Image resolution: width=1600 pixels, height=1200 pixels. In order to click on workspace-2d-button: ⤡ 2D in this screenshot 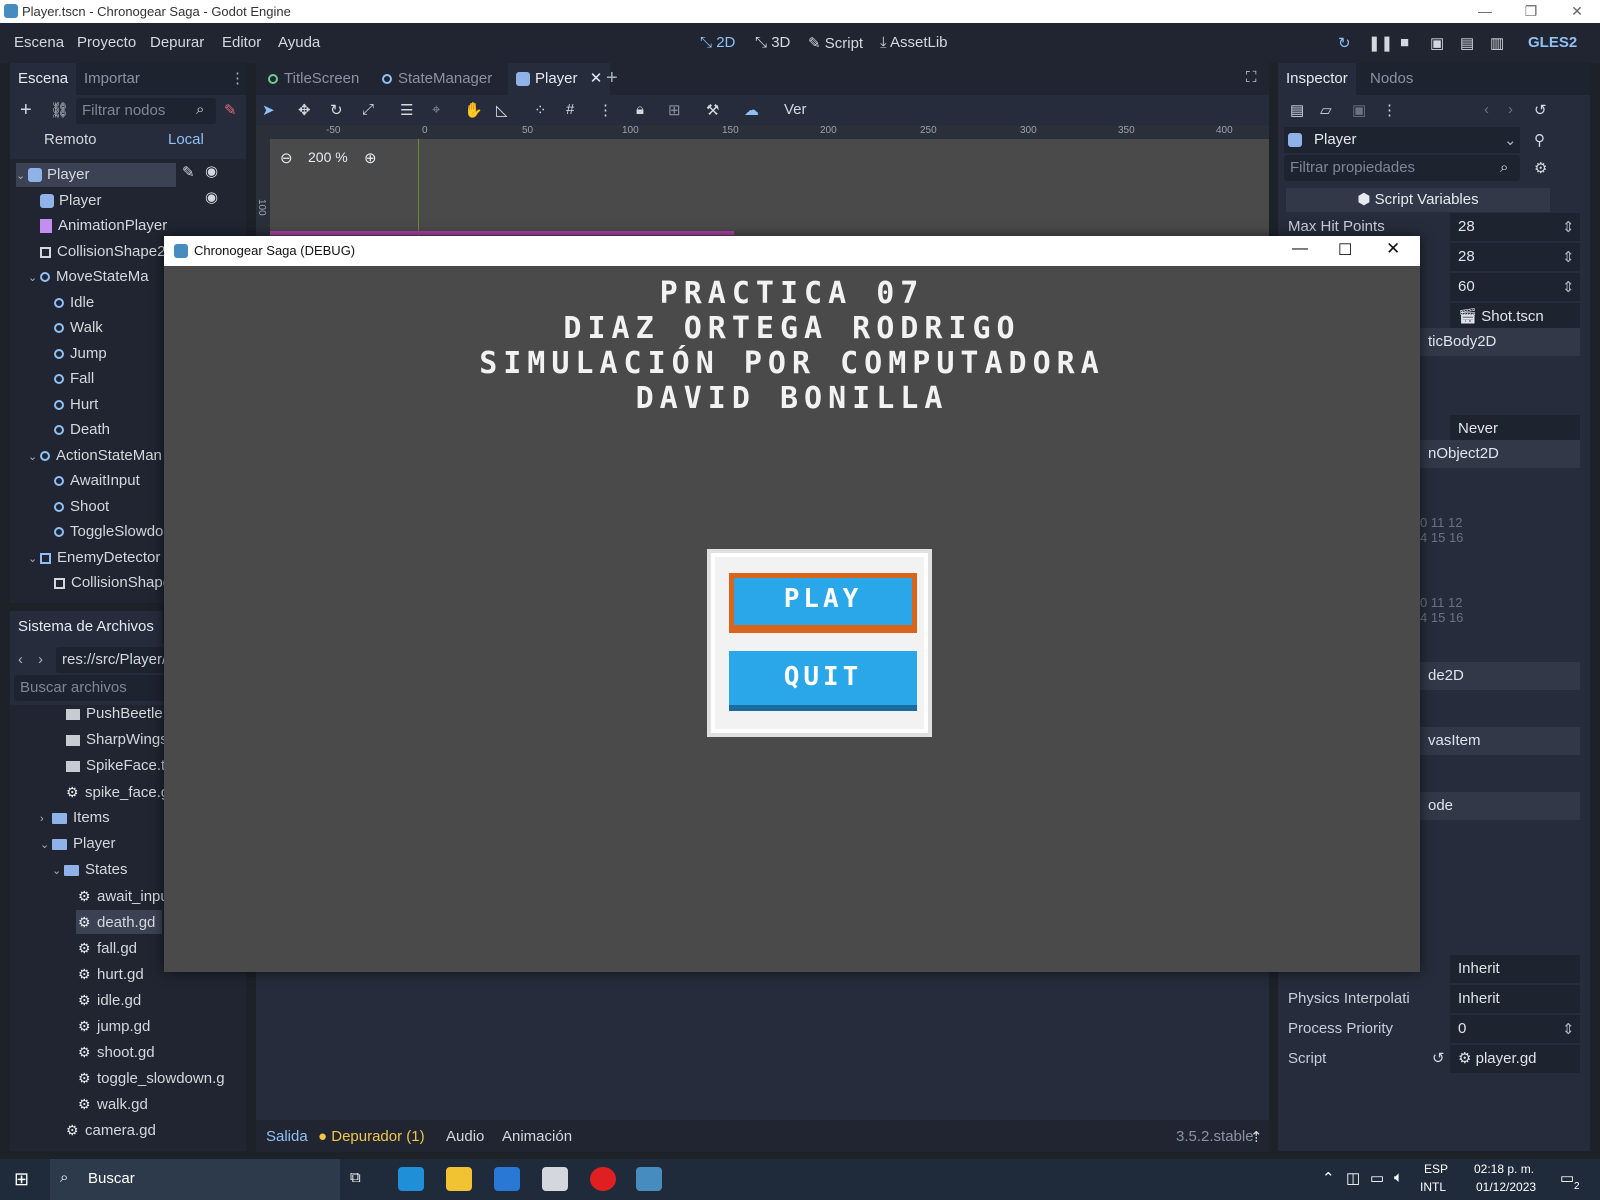, I will do `click(717, 42)`.